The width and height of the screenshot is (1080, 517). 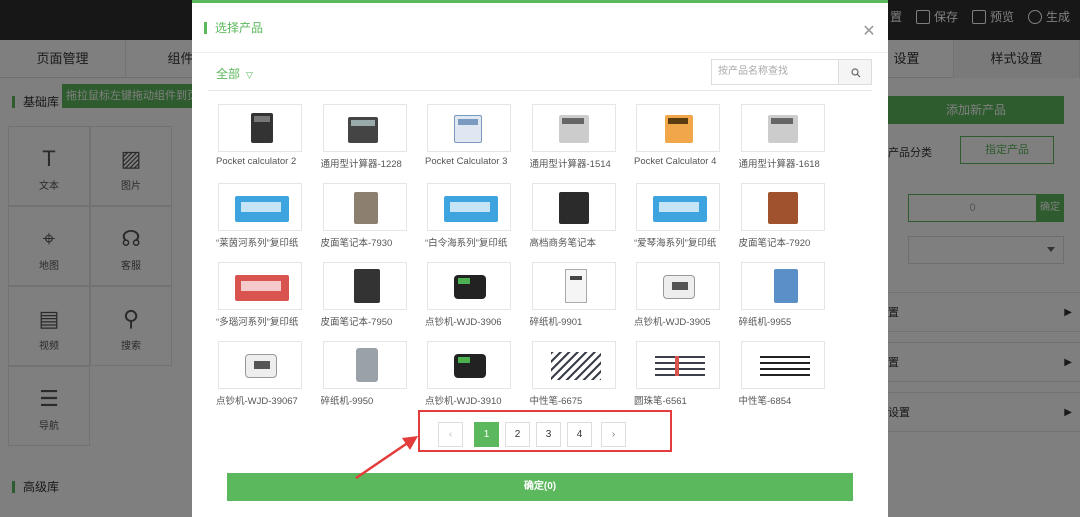 I want to click on product-card: 皮面笔记本-7950, so click(x=369, y=297).